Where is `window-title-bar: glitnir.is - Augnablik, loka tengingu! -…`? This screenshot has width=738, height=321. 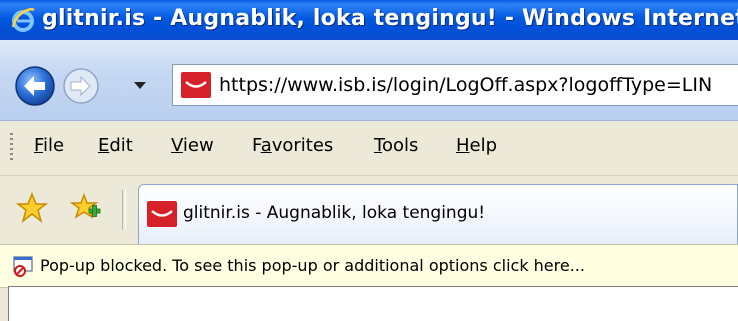 window-title-bar: glitnir.is - Augnablik, loka tengingu! -… is located at coordinates (369, 20).